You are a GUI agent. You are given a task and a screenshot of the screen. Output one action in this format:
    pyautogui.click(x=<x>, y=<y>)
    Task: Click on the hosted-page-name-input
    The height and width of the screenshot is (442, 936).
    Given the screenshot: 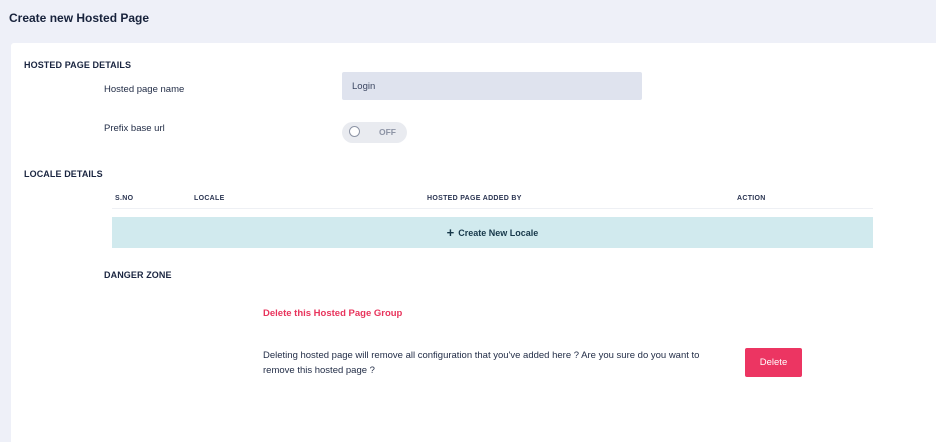 What is the action you would take?
    pyautogui.click(x=492, y=86)
    